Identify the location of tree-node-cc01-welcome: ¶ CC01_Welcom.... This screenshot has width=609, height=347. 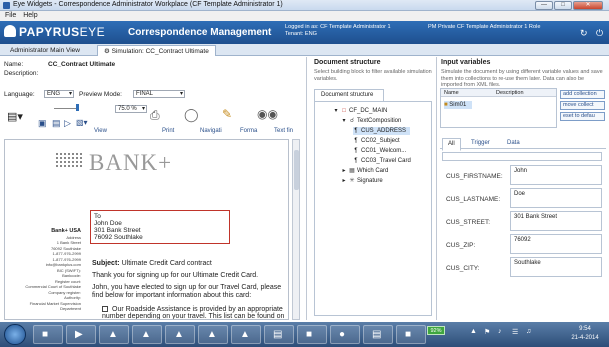
(379, 151).